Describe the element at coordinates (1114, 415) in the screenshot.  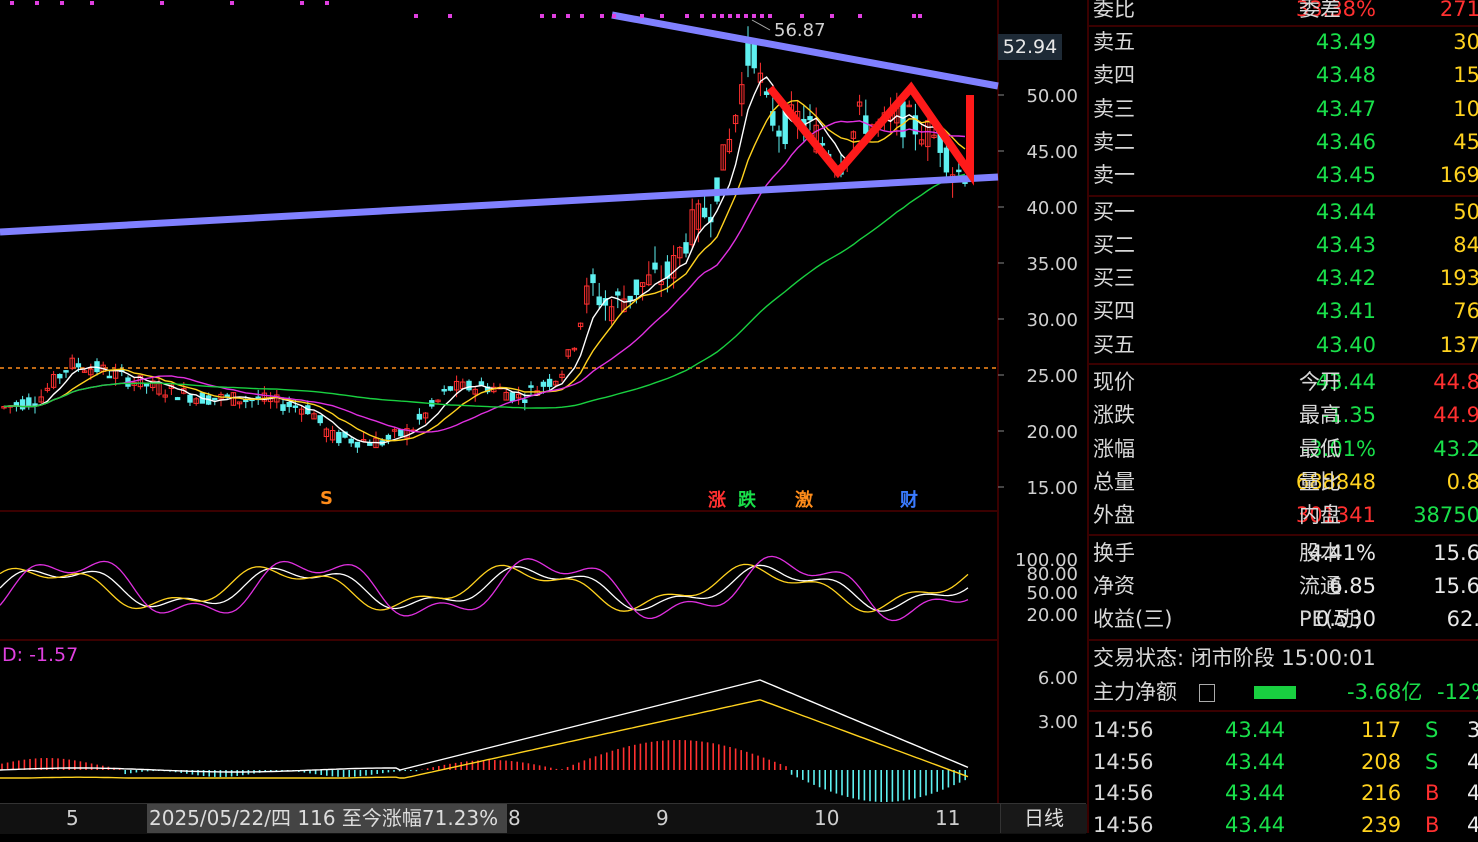
I see `stat-row-label: 涨跌` at that location.